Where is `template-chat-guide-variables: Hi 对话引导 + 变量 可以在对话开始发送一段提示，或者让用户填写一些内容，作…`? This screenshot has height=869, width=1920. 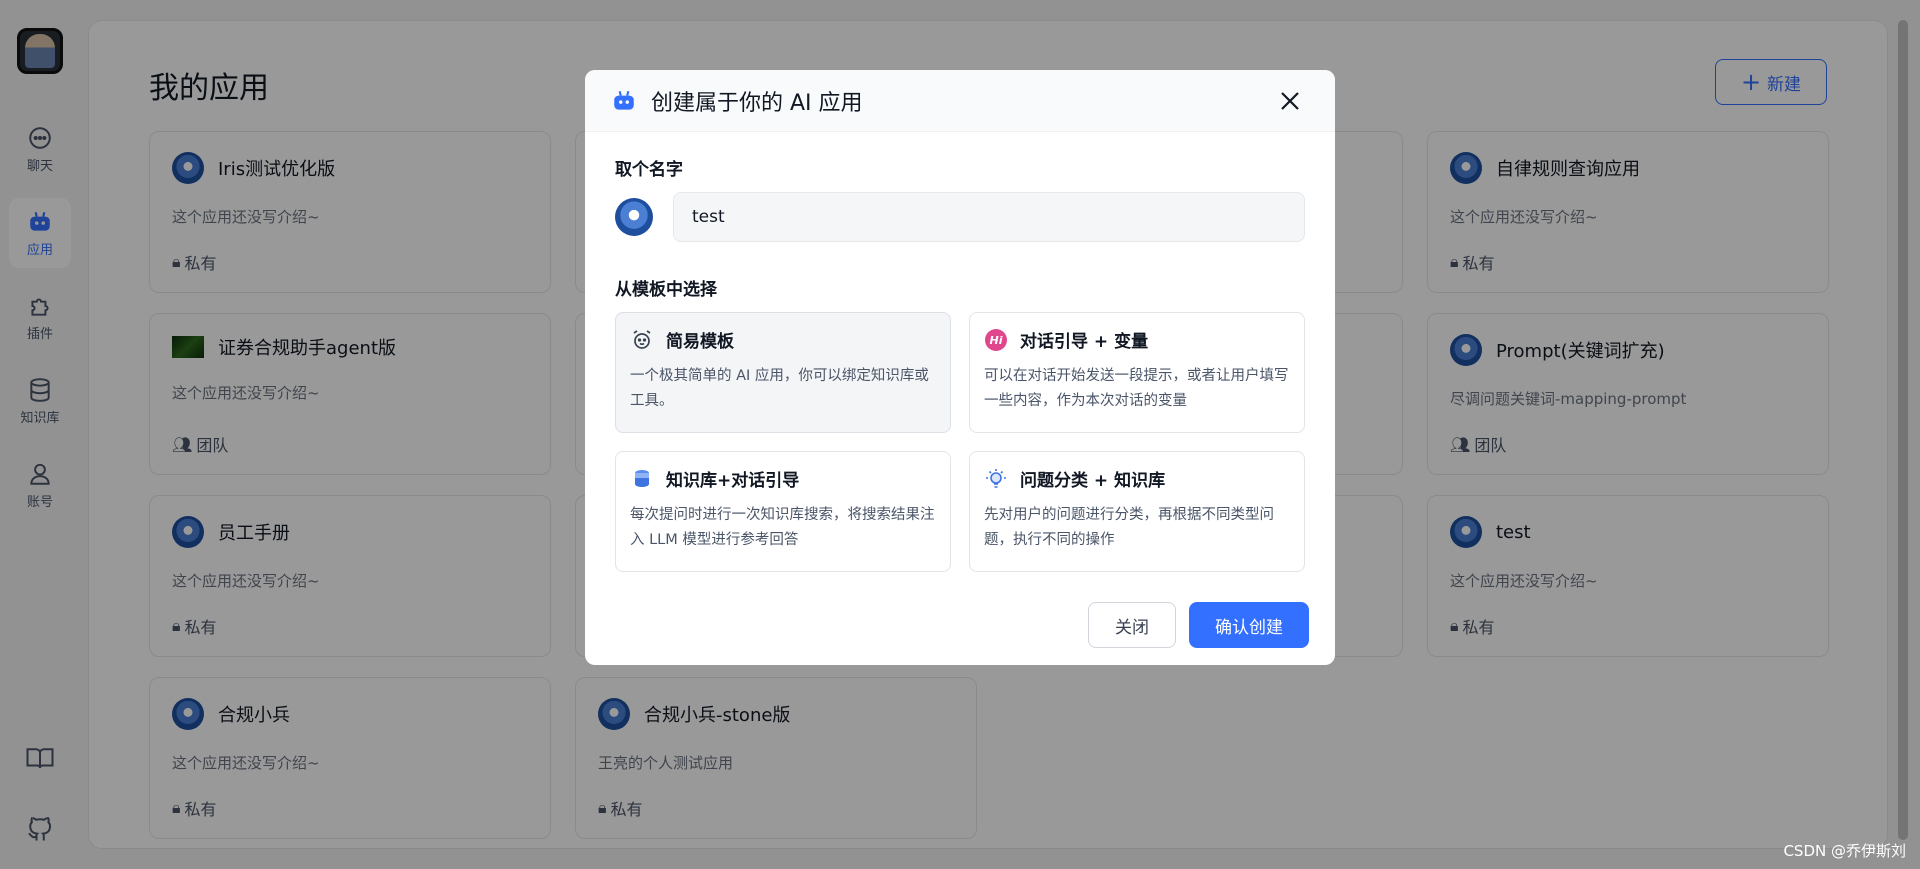 template-chat-guide-variables: Hi 对话引导 + 变量 可以在对话开始发送一段提示，或者让用户填写一些内容，作… is located at coordinates (1137, 372).